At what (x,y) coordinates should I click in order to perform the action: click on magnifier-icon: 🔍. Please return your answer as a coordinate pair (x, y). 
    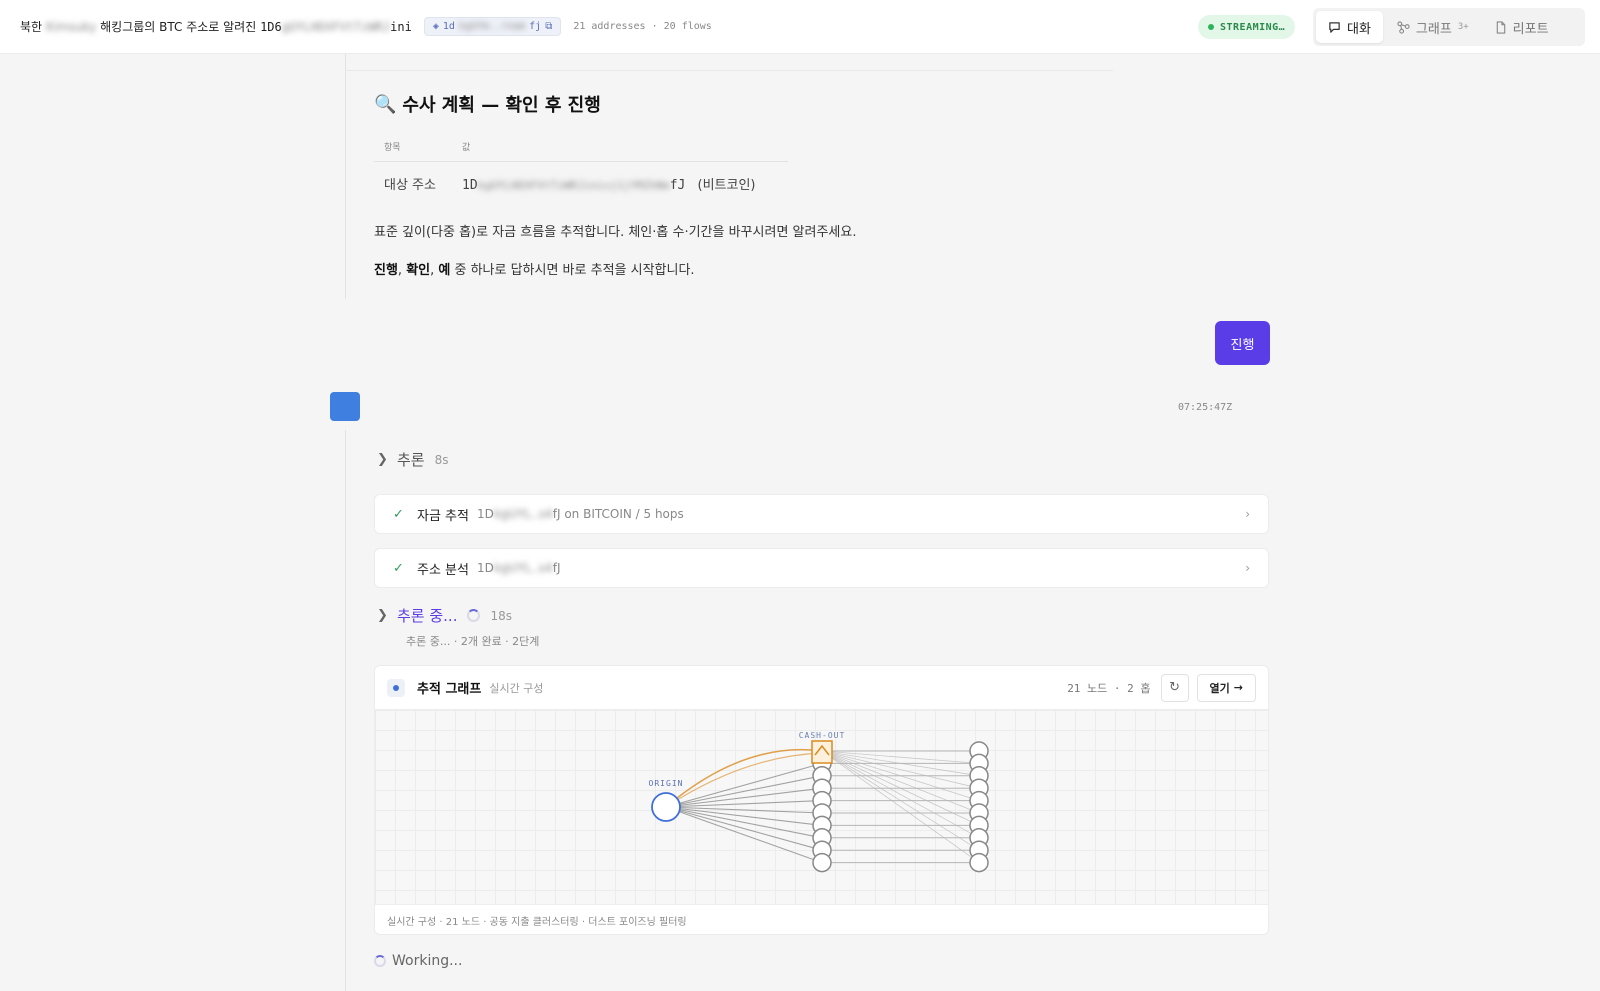
    Looking at the image, I should click on (385, 104).